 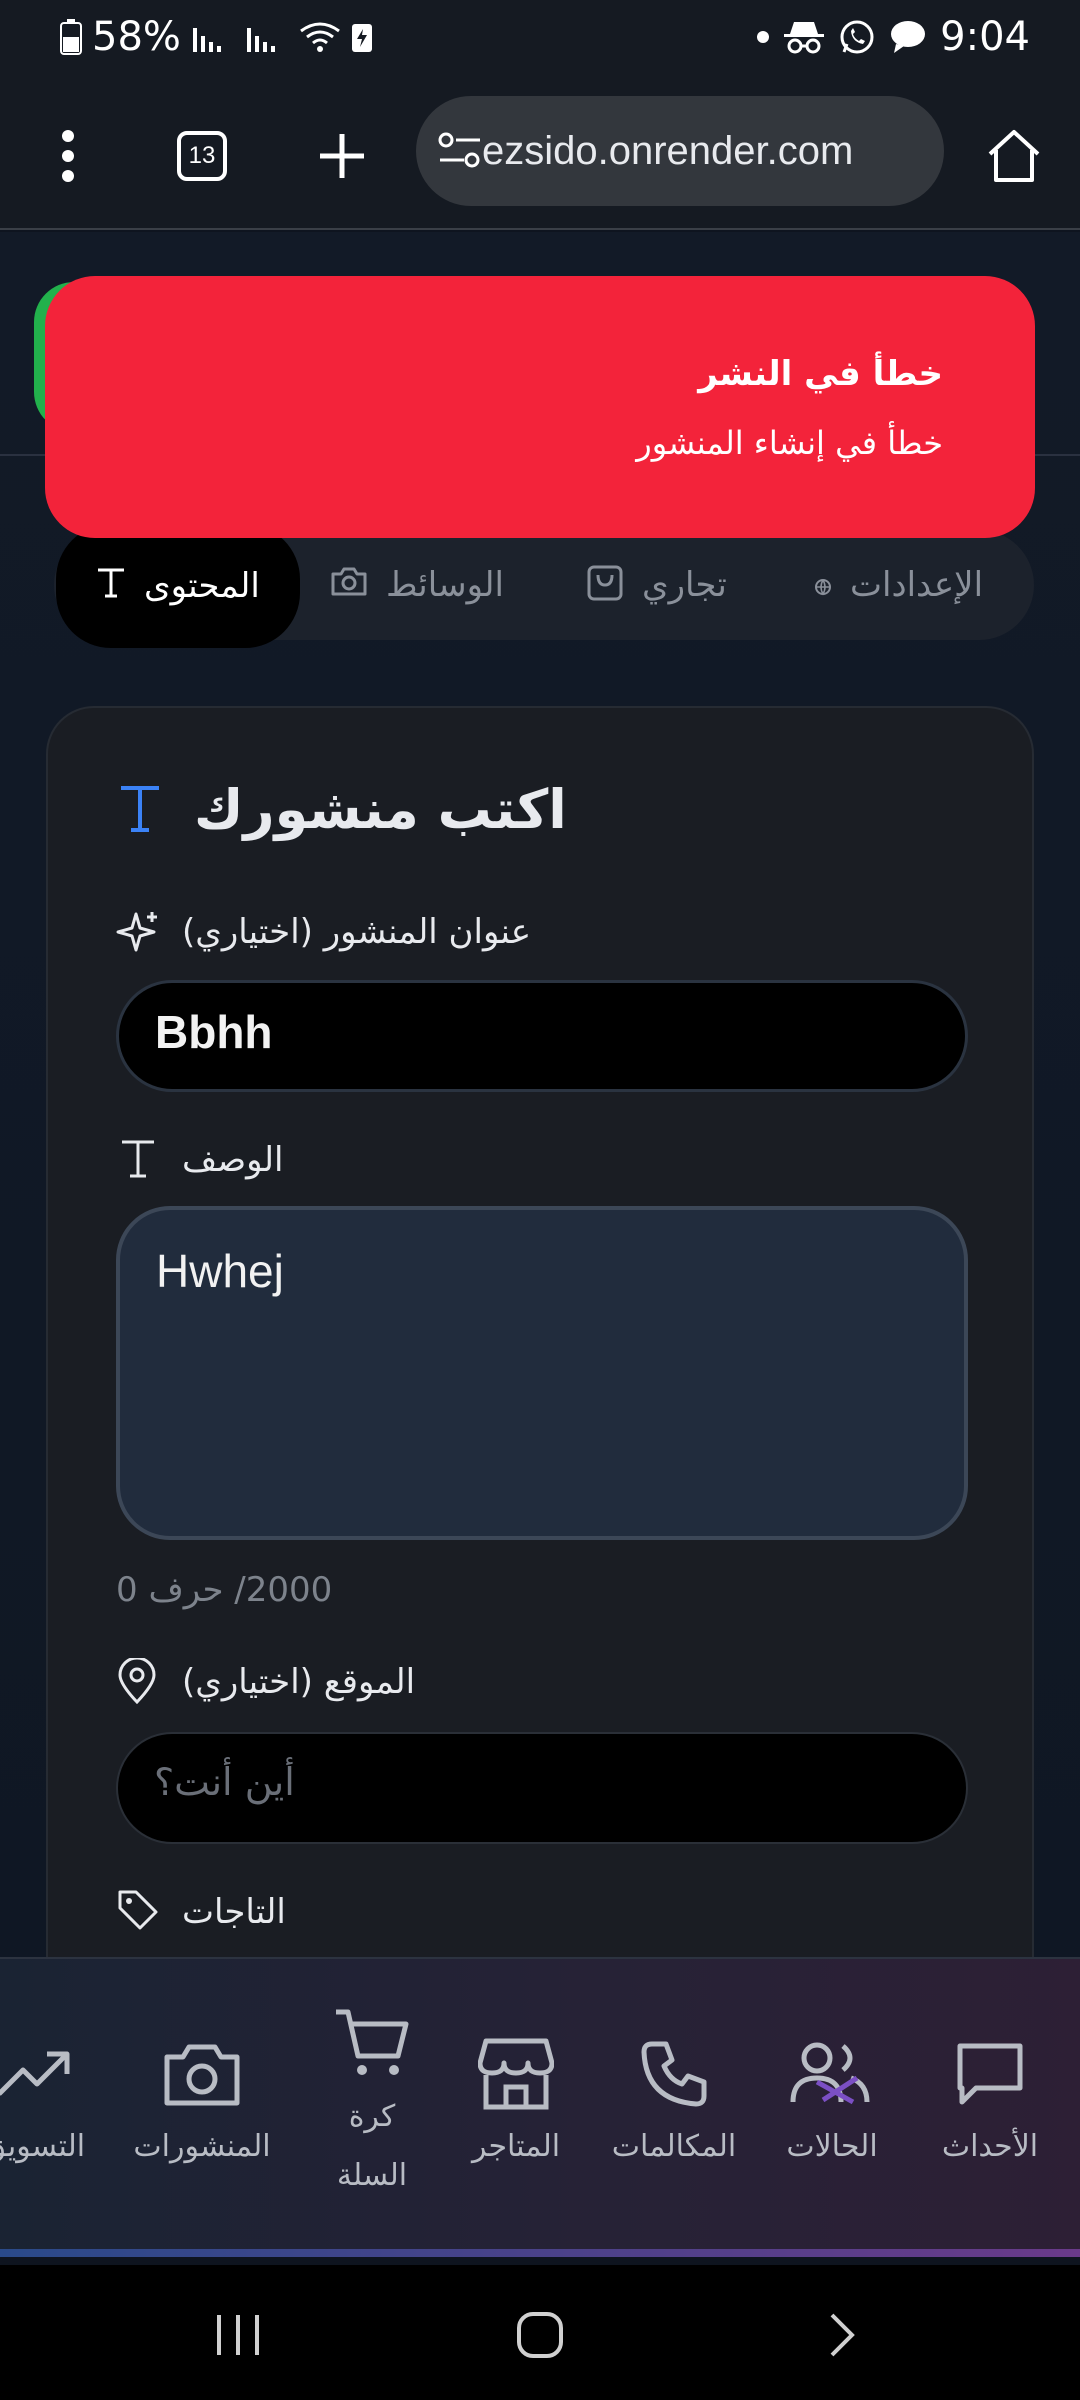 I want to click on card-heading: اكتب منشورك, so click(x=380, y=809).